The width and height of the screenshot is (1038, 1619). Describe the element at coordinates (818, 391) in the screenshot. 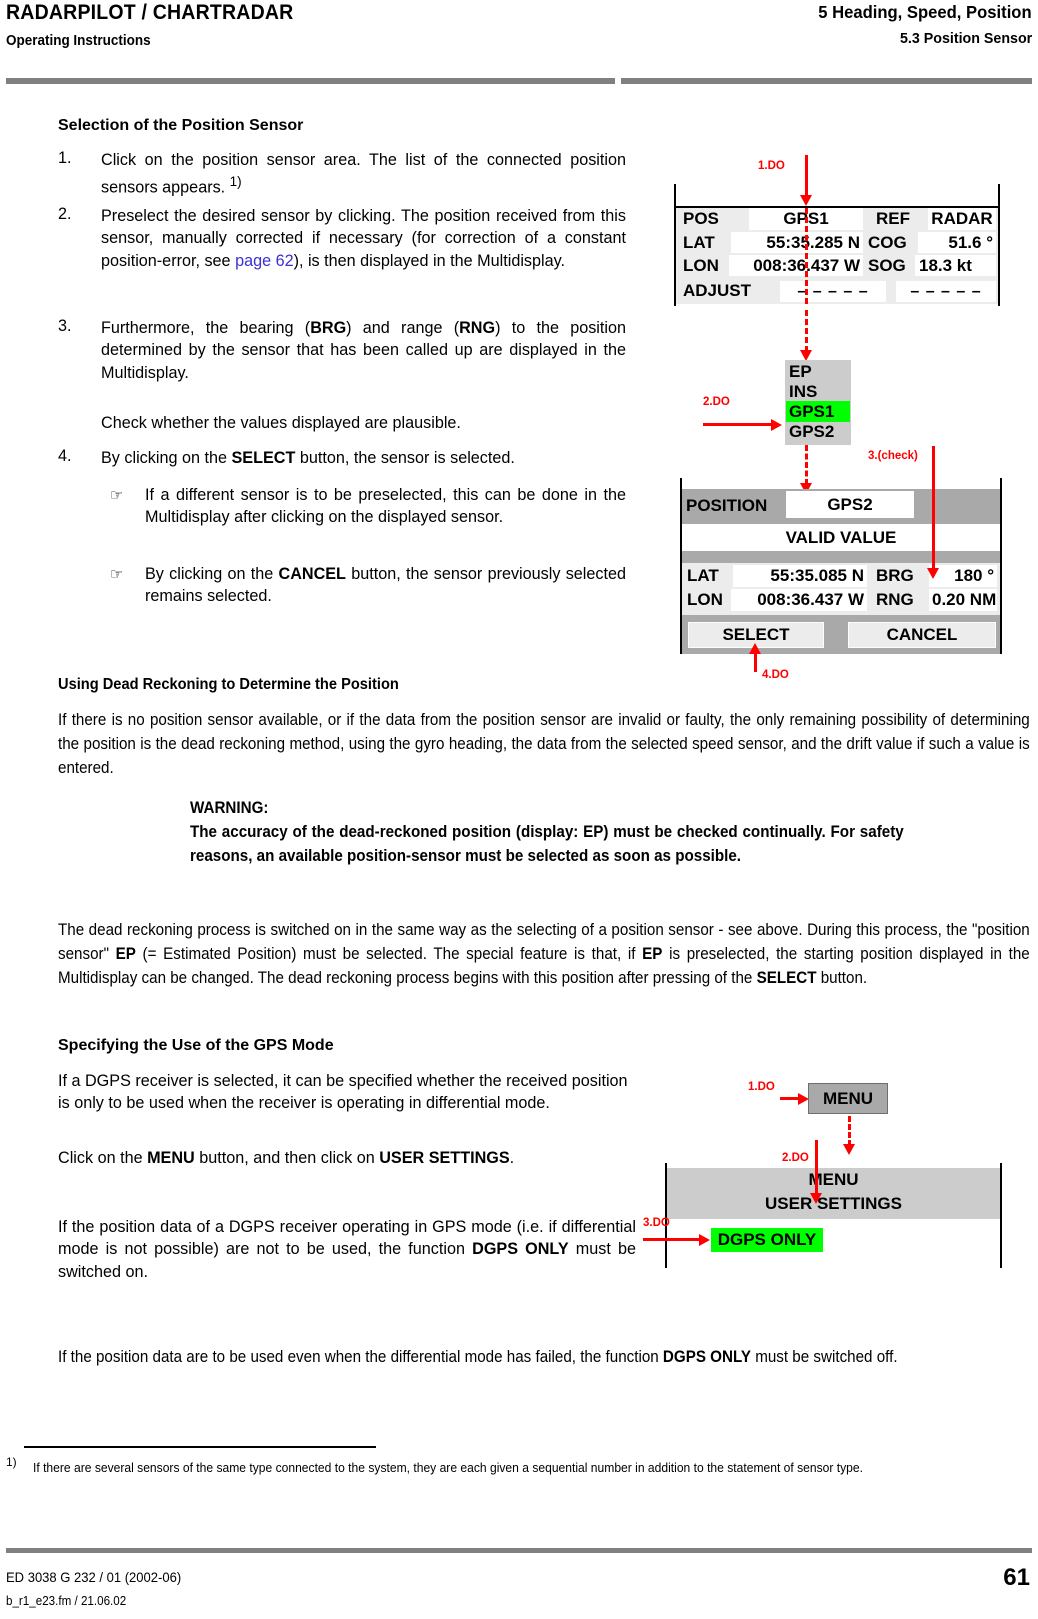

I see `sensor-item-ins: INS` at that location.